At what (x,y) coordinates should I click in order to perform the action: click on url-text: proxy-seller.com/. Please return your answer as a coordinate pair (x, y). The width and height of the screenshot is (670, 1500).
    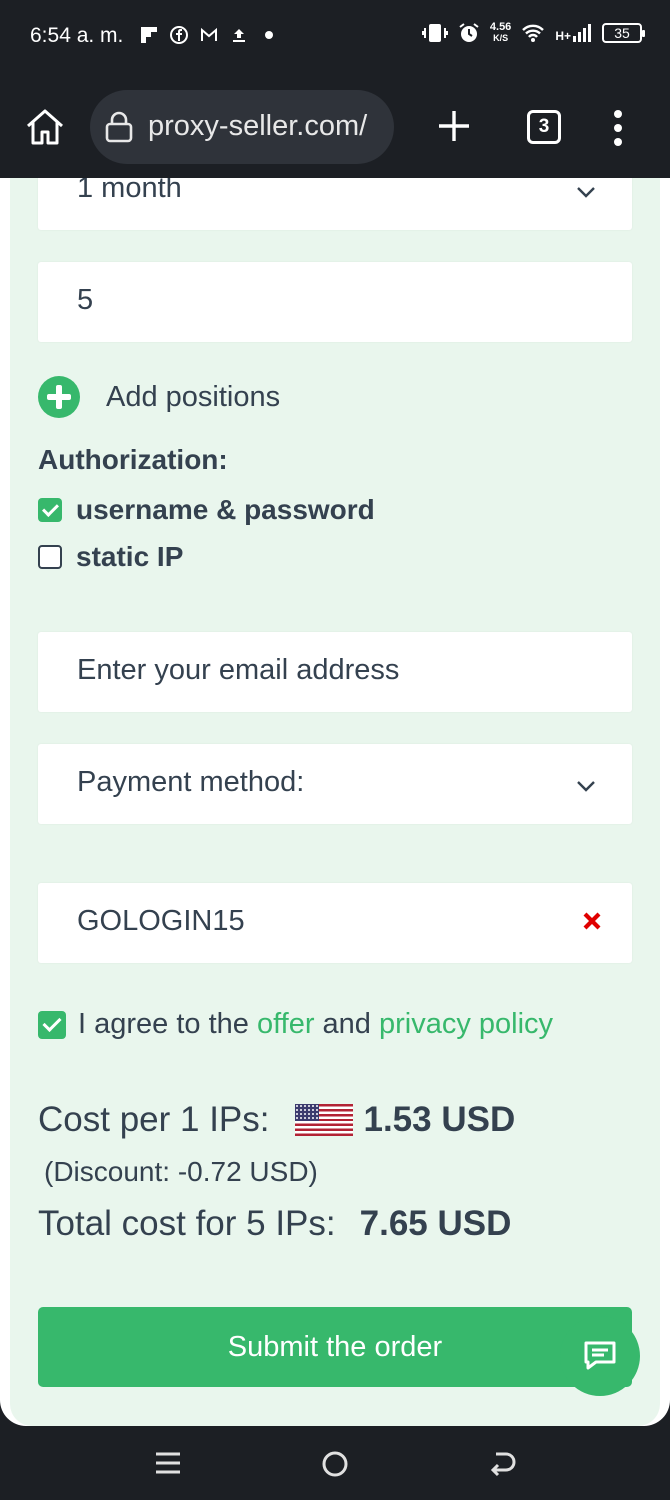
    Looking at the image, I should click on (257, 126).